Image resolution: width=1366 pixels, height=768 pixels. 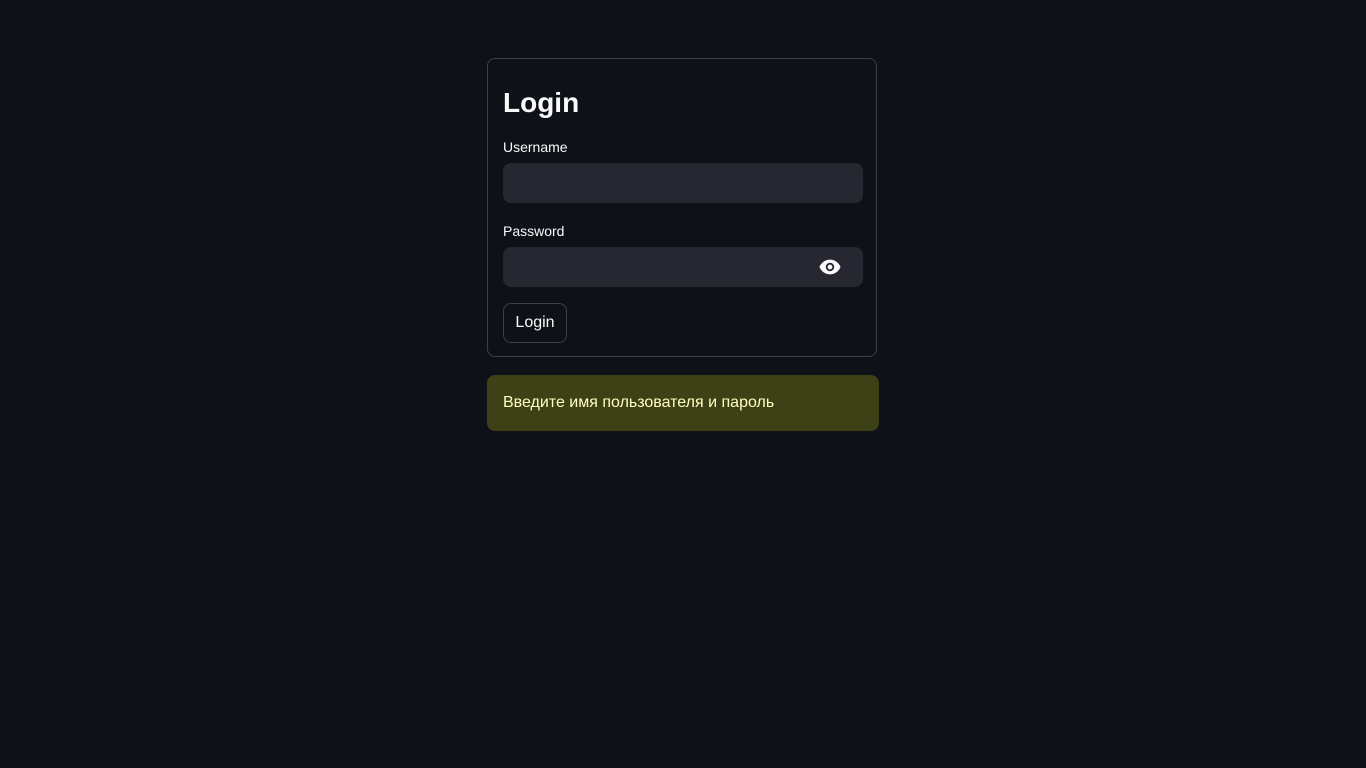 I want to click on login-form: Login Username Password Login, so click(x=682, y=207).